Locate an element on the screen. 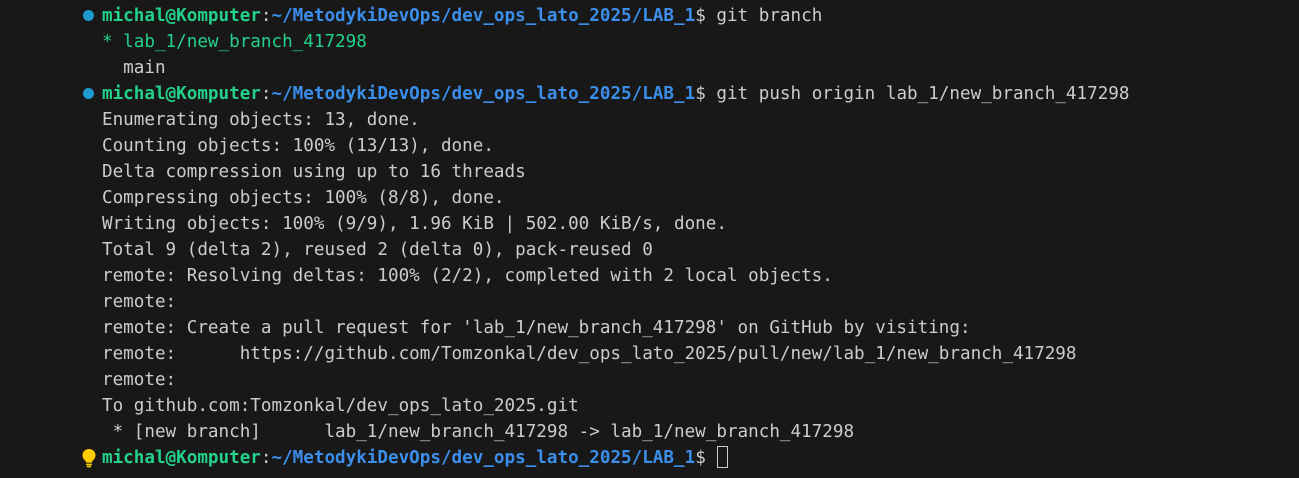 The image size is (1299, 478). terminal-cursor is located at coordinates (723, 457).